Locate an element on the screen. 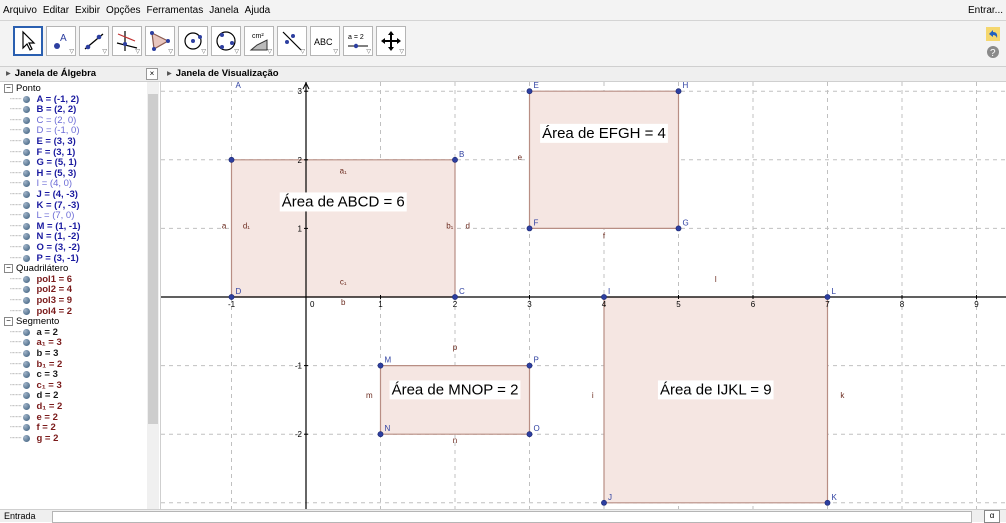 Image resolution: width=1006 pixels, height=523 pixels. algebra-item: ┈┈ b₁ = 2 is located at coordinates (36, 364).